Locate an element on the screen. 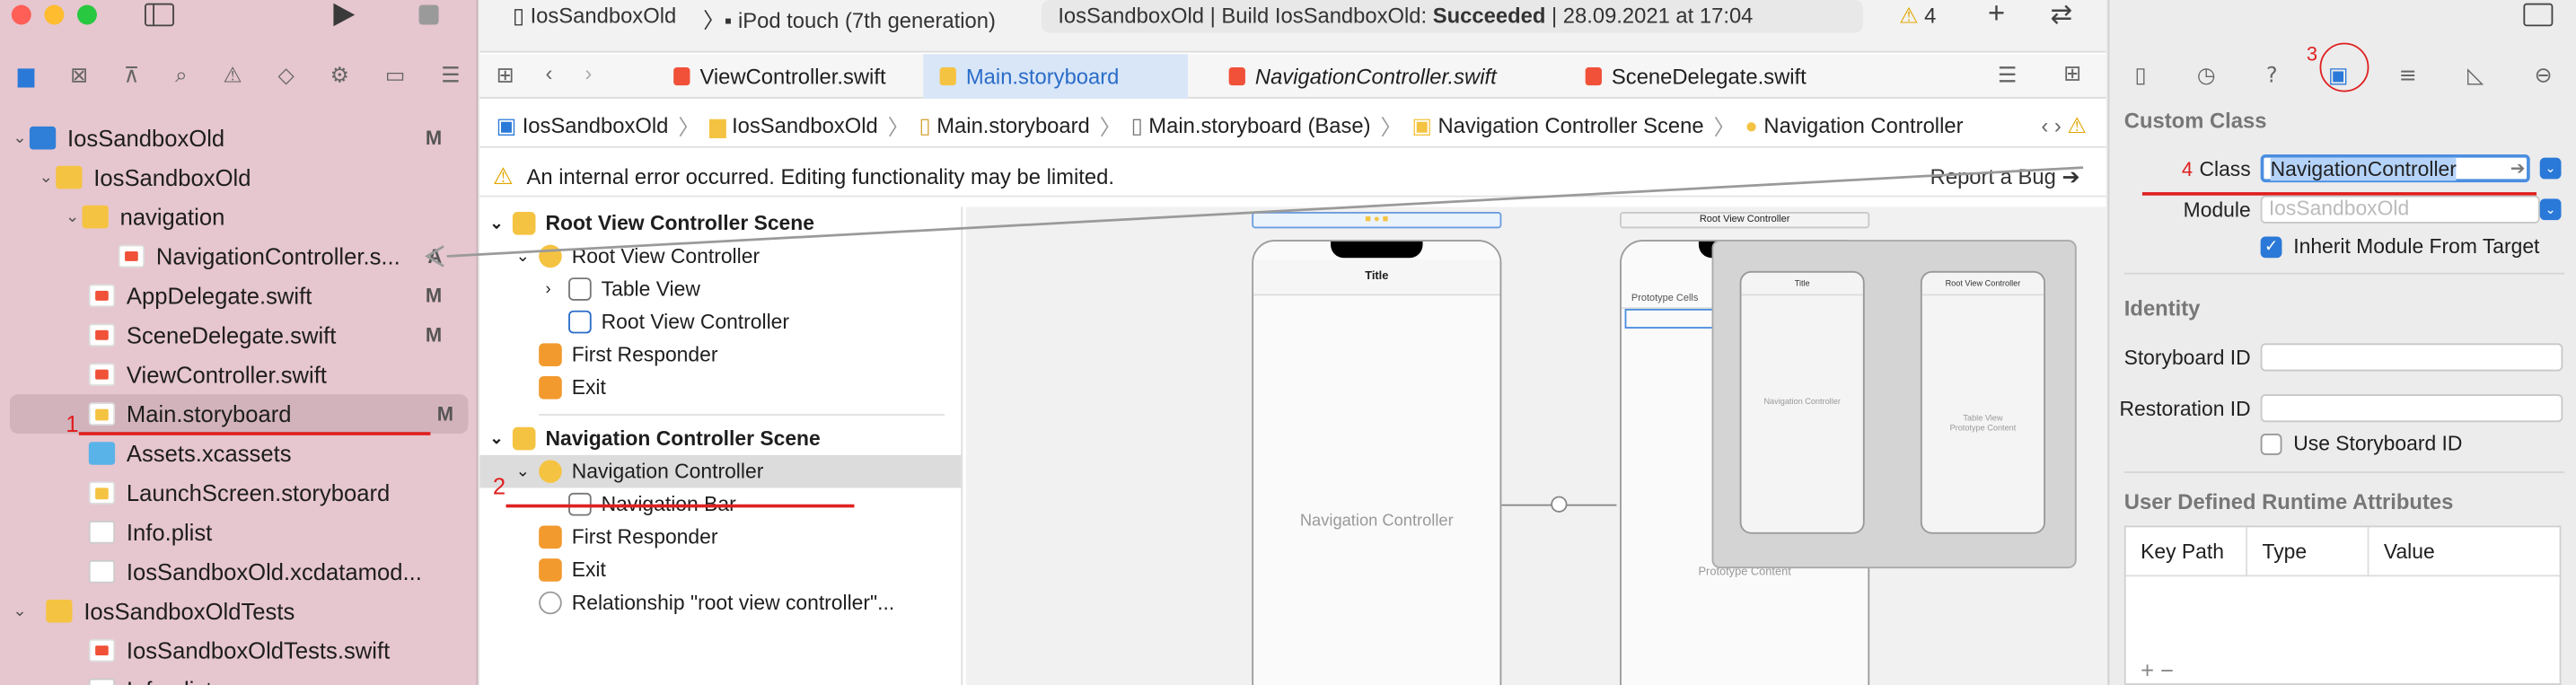 Image resolution: width=2576 pixels, height=685 pixels. runtime-attributes-table: Key Path Type Value + − is located at coordinates (2342, 605).